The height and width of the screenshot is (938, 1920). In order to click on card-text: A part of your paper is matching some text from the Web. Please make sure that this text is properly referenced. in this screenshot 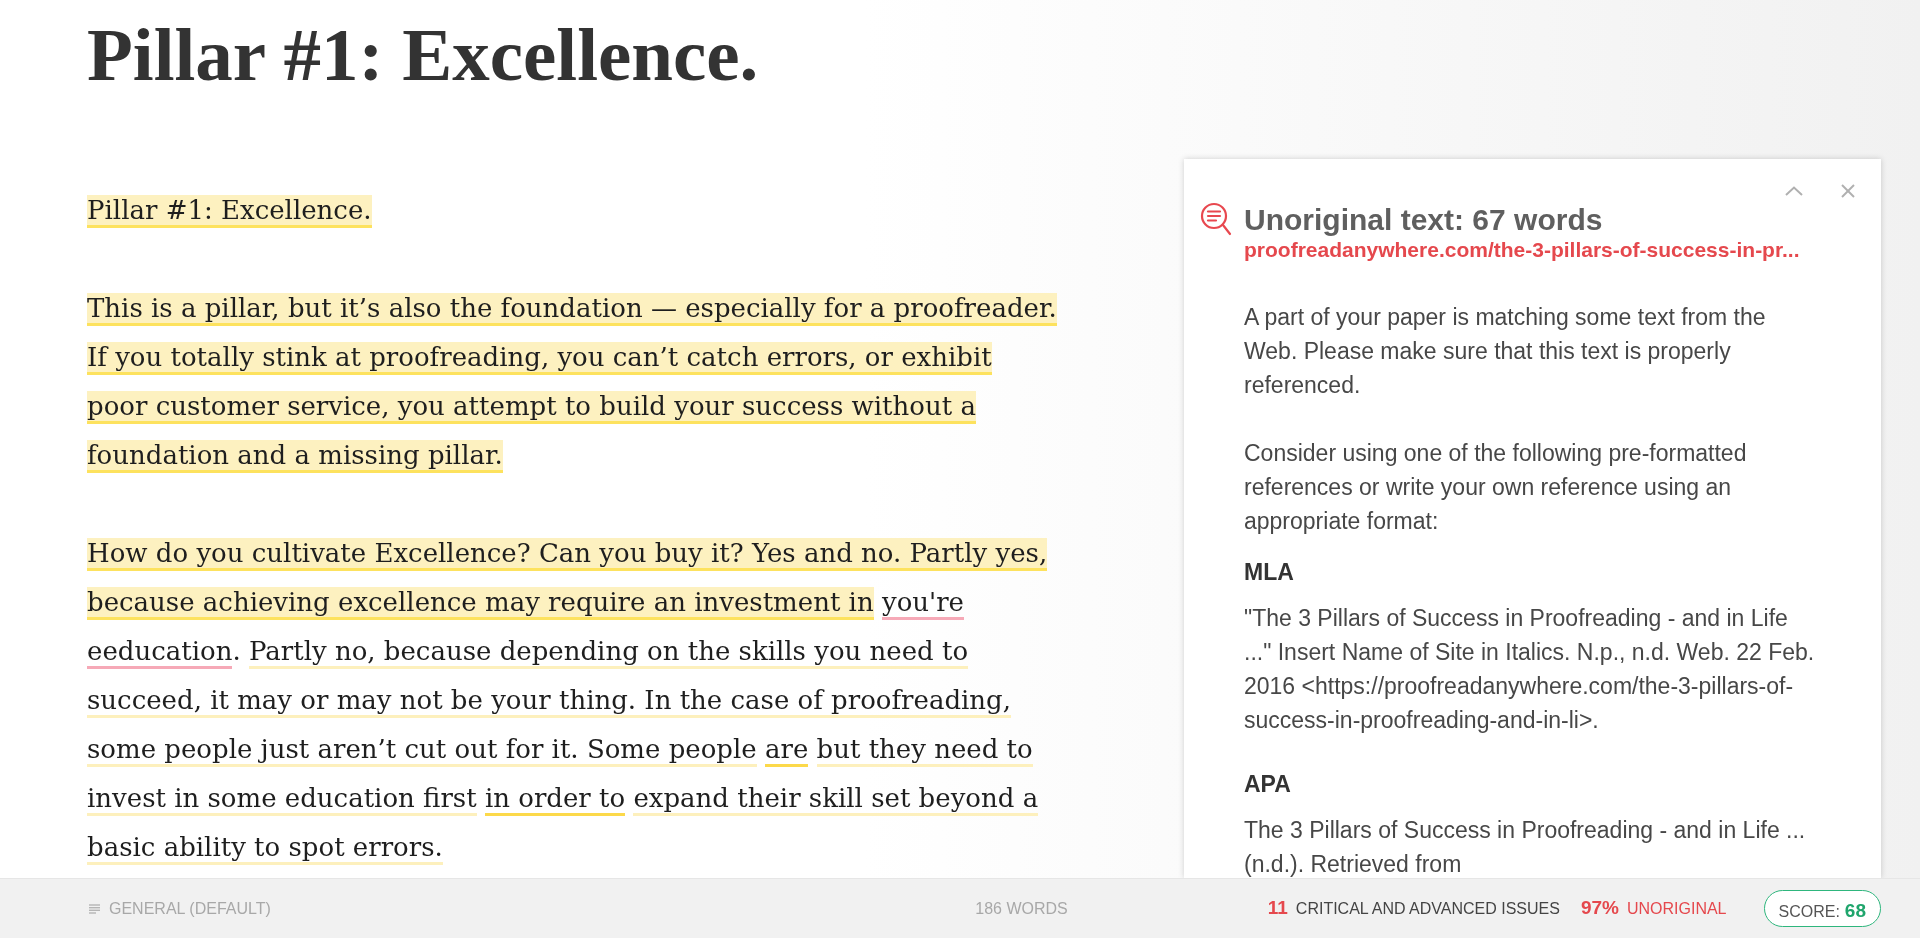, I will do `click(1505, 351)`.